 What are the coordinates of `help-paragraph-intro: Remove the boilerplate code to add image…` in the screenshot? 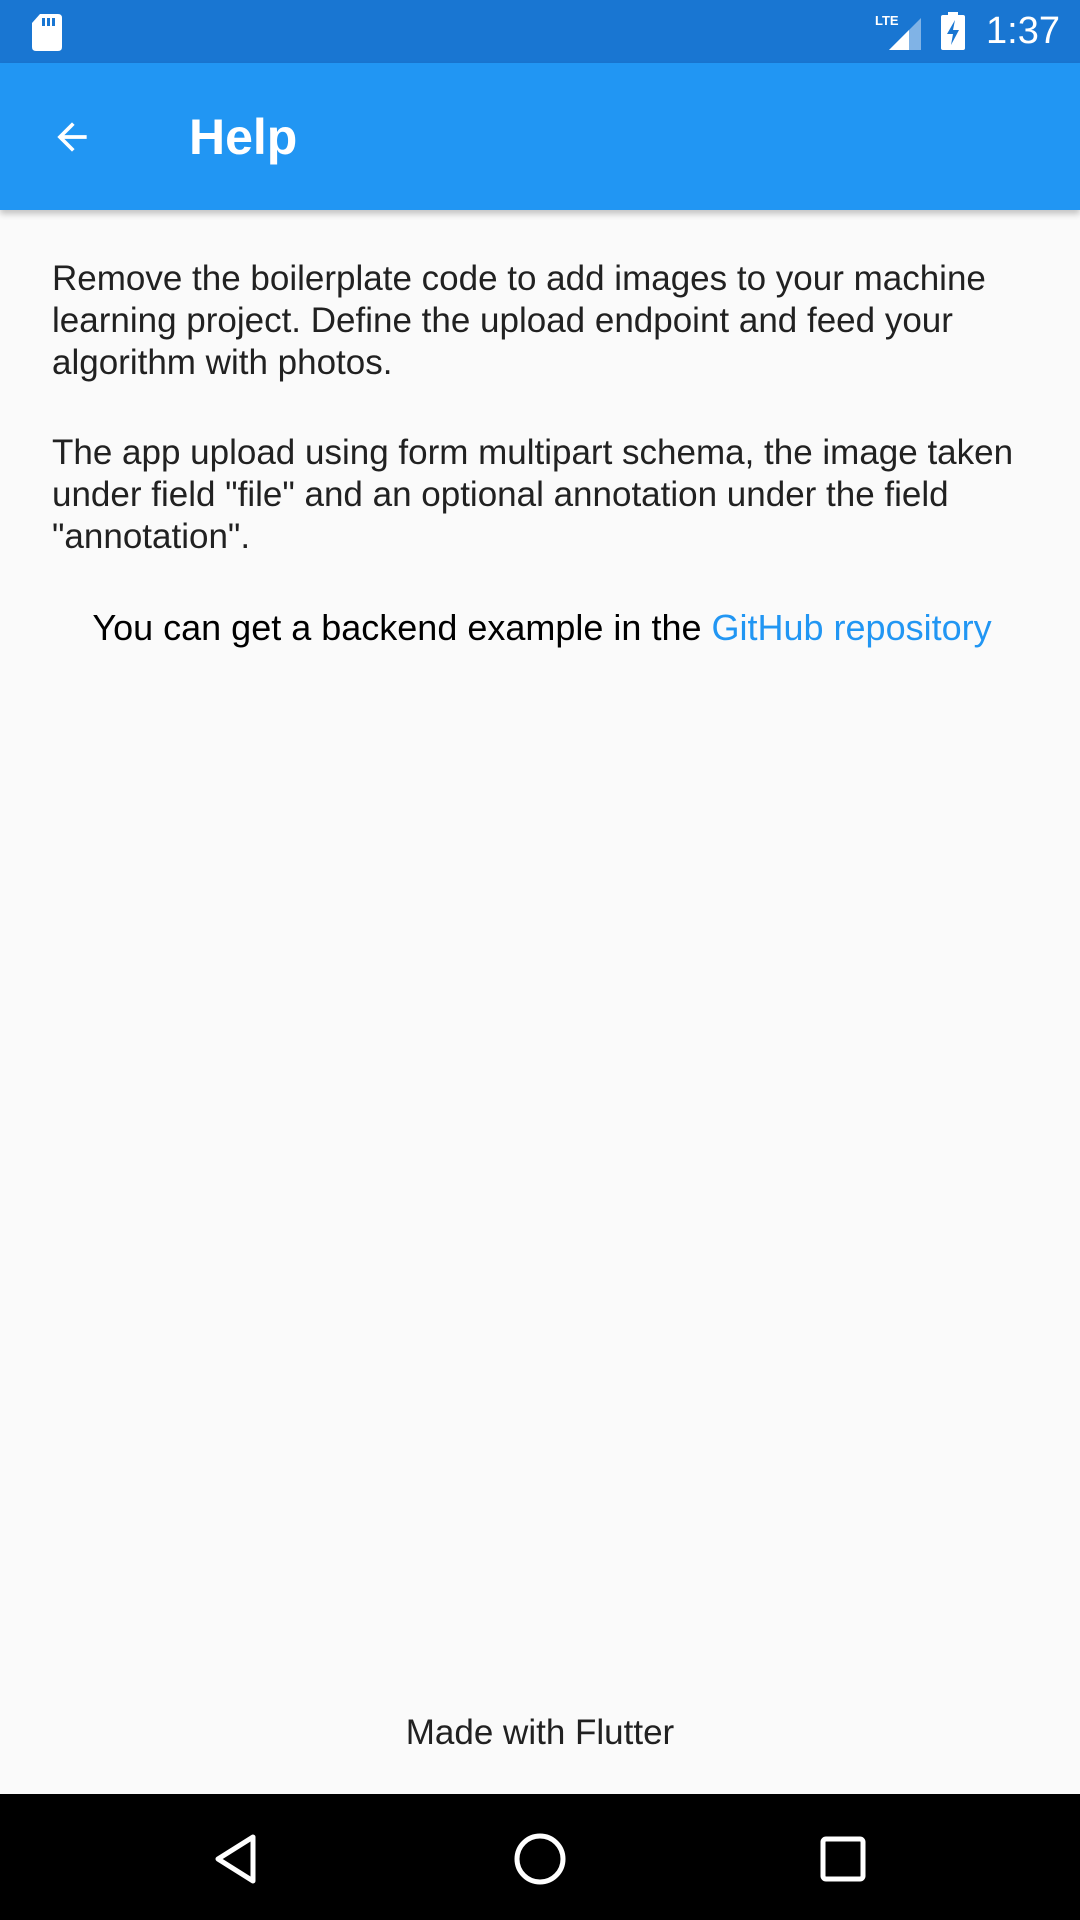 It's located at (519, 320).